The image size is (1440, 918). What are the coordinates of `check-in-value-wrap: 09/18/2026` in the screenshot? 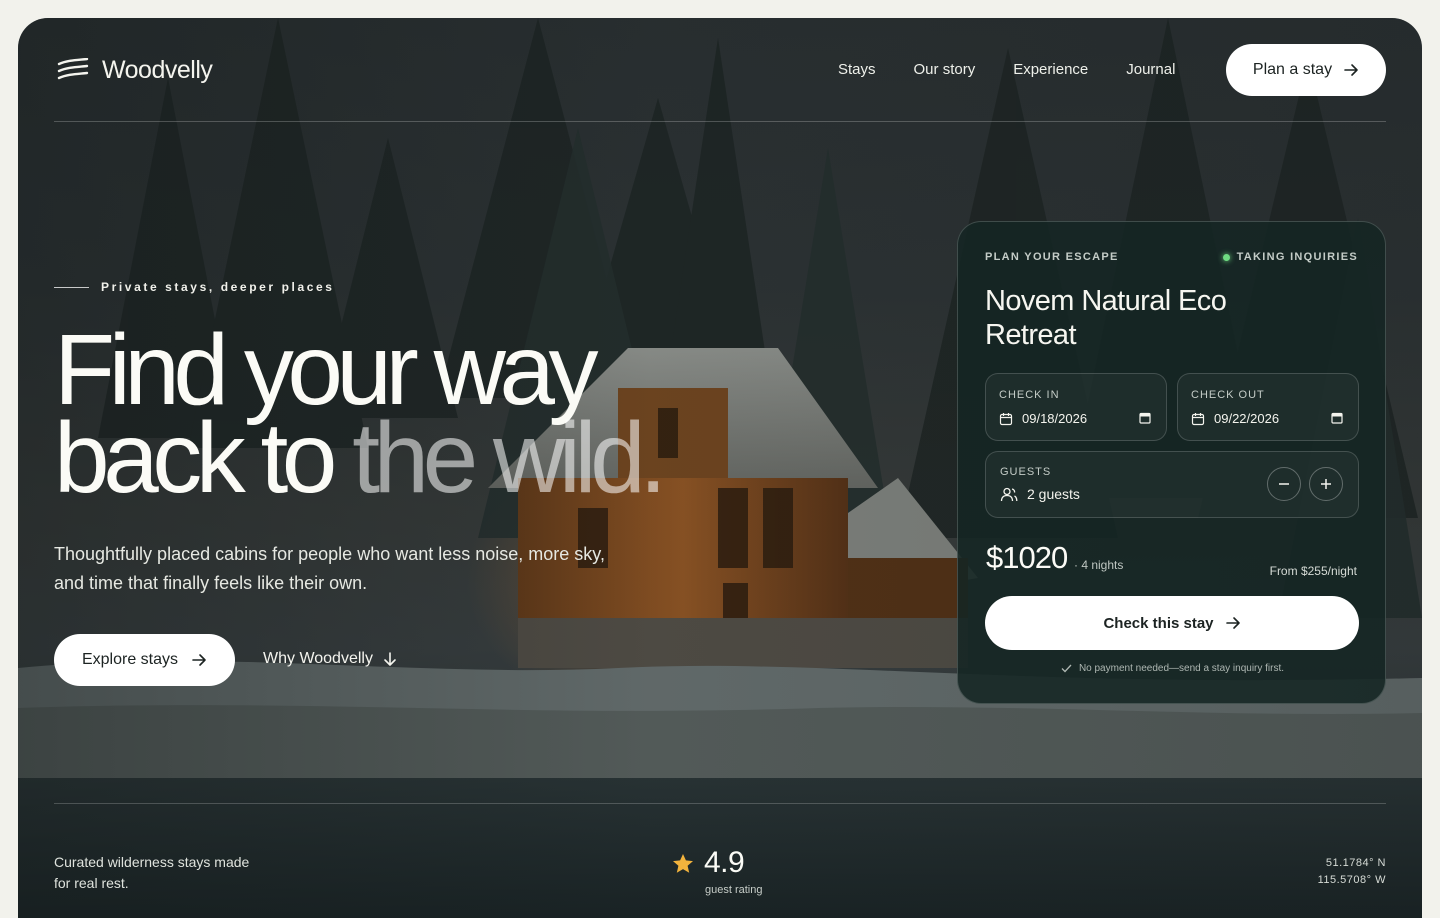 It's located at (1043, 418).